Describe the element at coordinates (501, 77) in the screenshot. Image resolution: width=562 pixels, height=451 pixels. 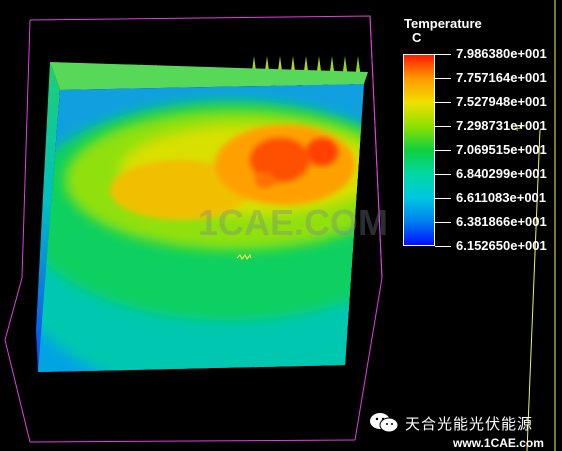
I see `legend-label: 7.757164e+001` at that location.